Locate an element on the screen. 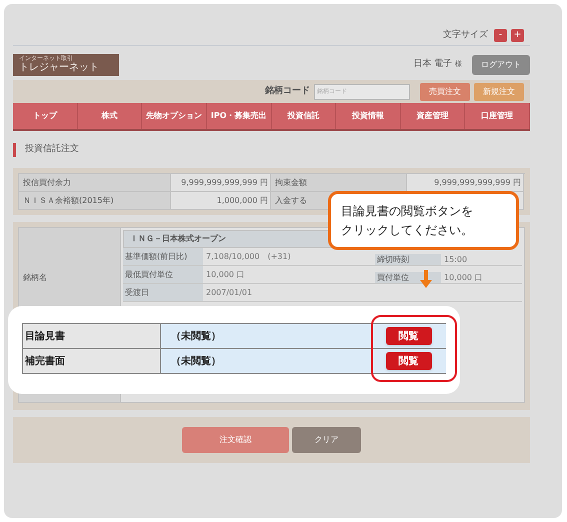 The image size is (567, 522). table-cell: 買付単位 is located at coordinates (408, 277).